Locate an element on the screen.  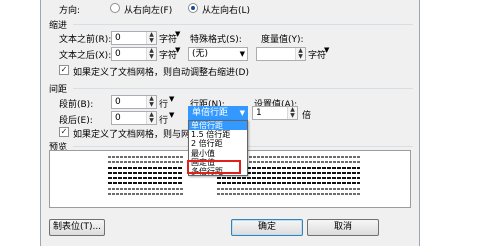
special-format-value: (无) is located at coordinates (200, 54).